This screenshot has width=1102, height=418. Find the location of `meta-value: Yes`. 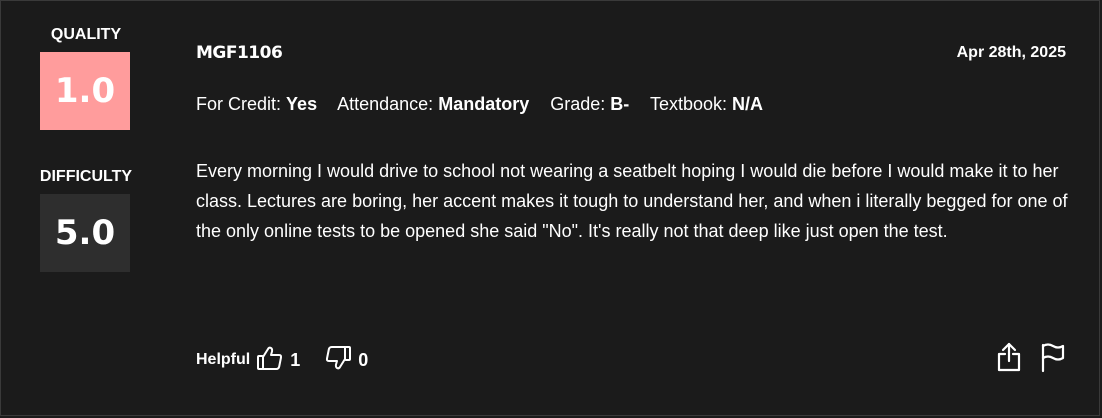

meta-value: Yes is located at coordinates (302, 104).